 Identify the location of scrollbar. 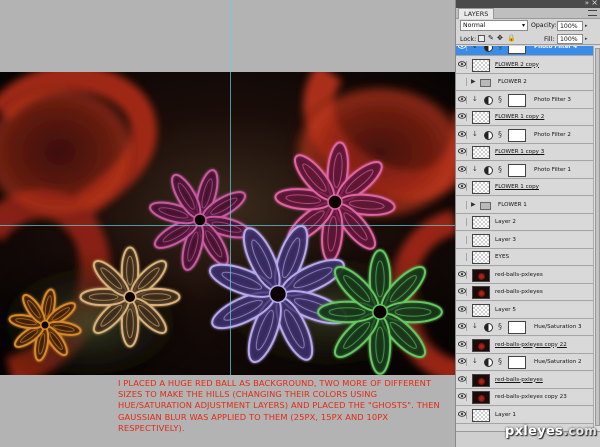
(596, 238).